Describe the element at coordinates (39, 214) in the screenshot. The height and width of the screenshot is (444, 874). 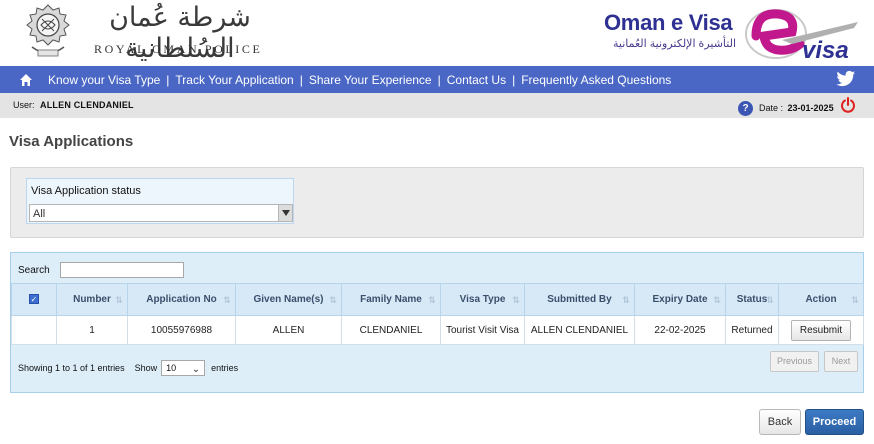
I see `status-select-value: All` at that location.